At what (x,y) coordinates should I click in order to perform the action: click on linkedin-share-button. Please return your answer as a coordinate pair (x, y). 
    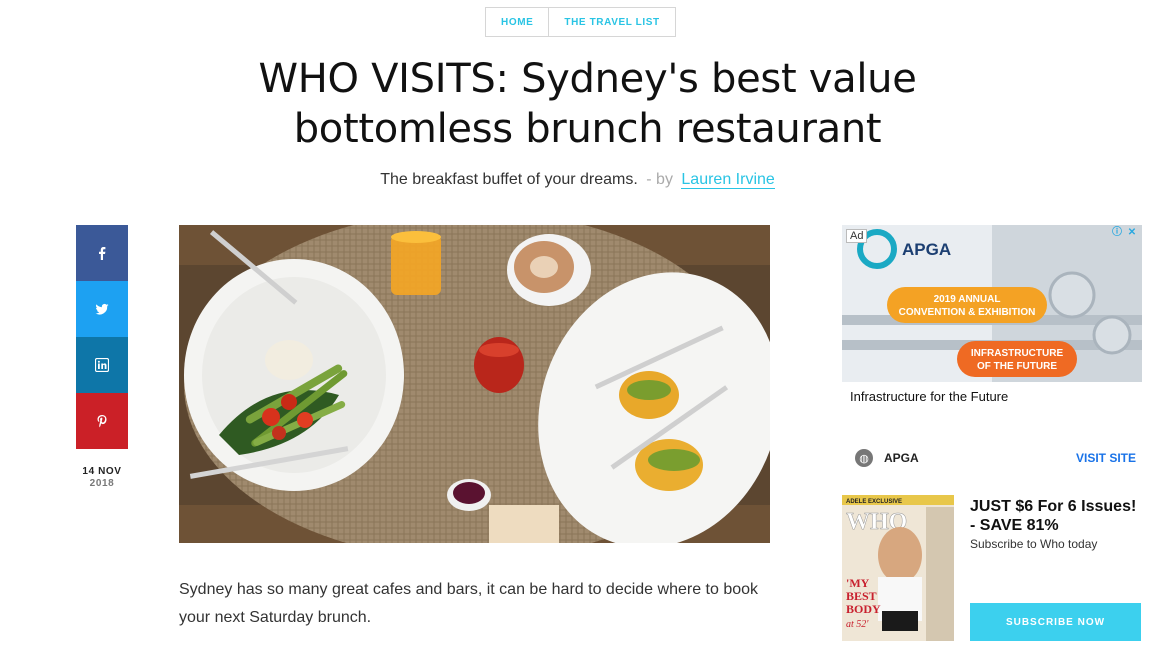
    Looking at the image, I should click on (102, 365).